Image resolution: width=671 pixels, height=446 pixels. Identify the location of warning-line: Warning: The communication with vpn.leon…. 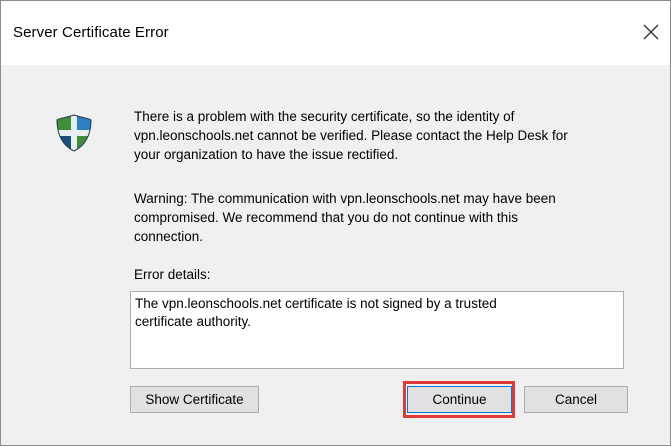
(345, 198).